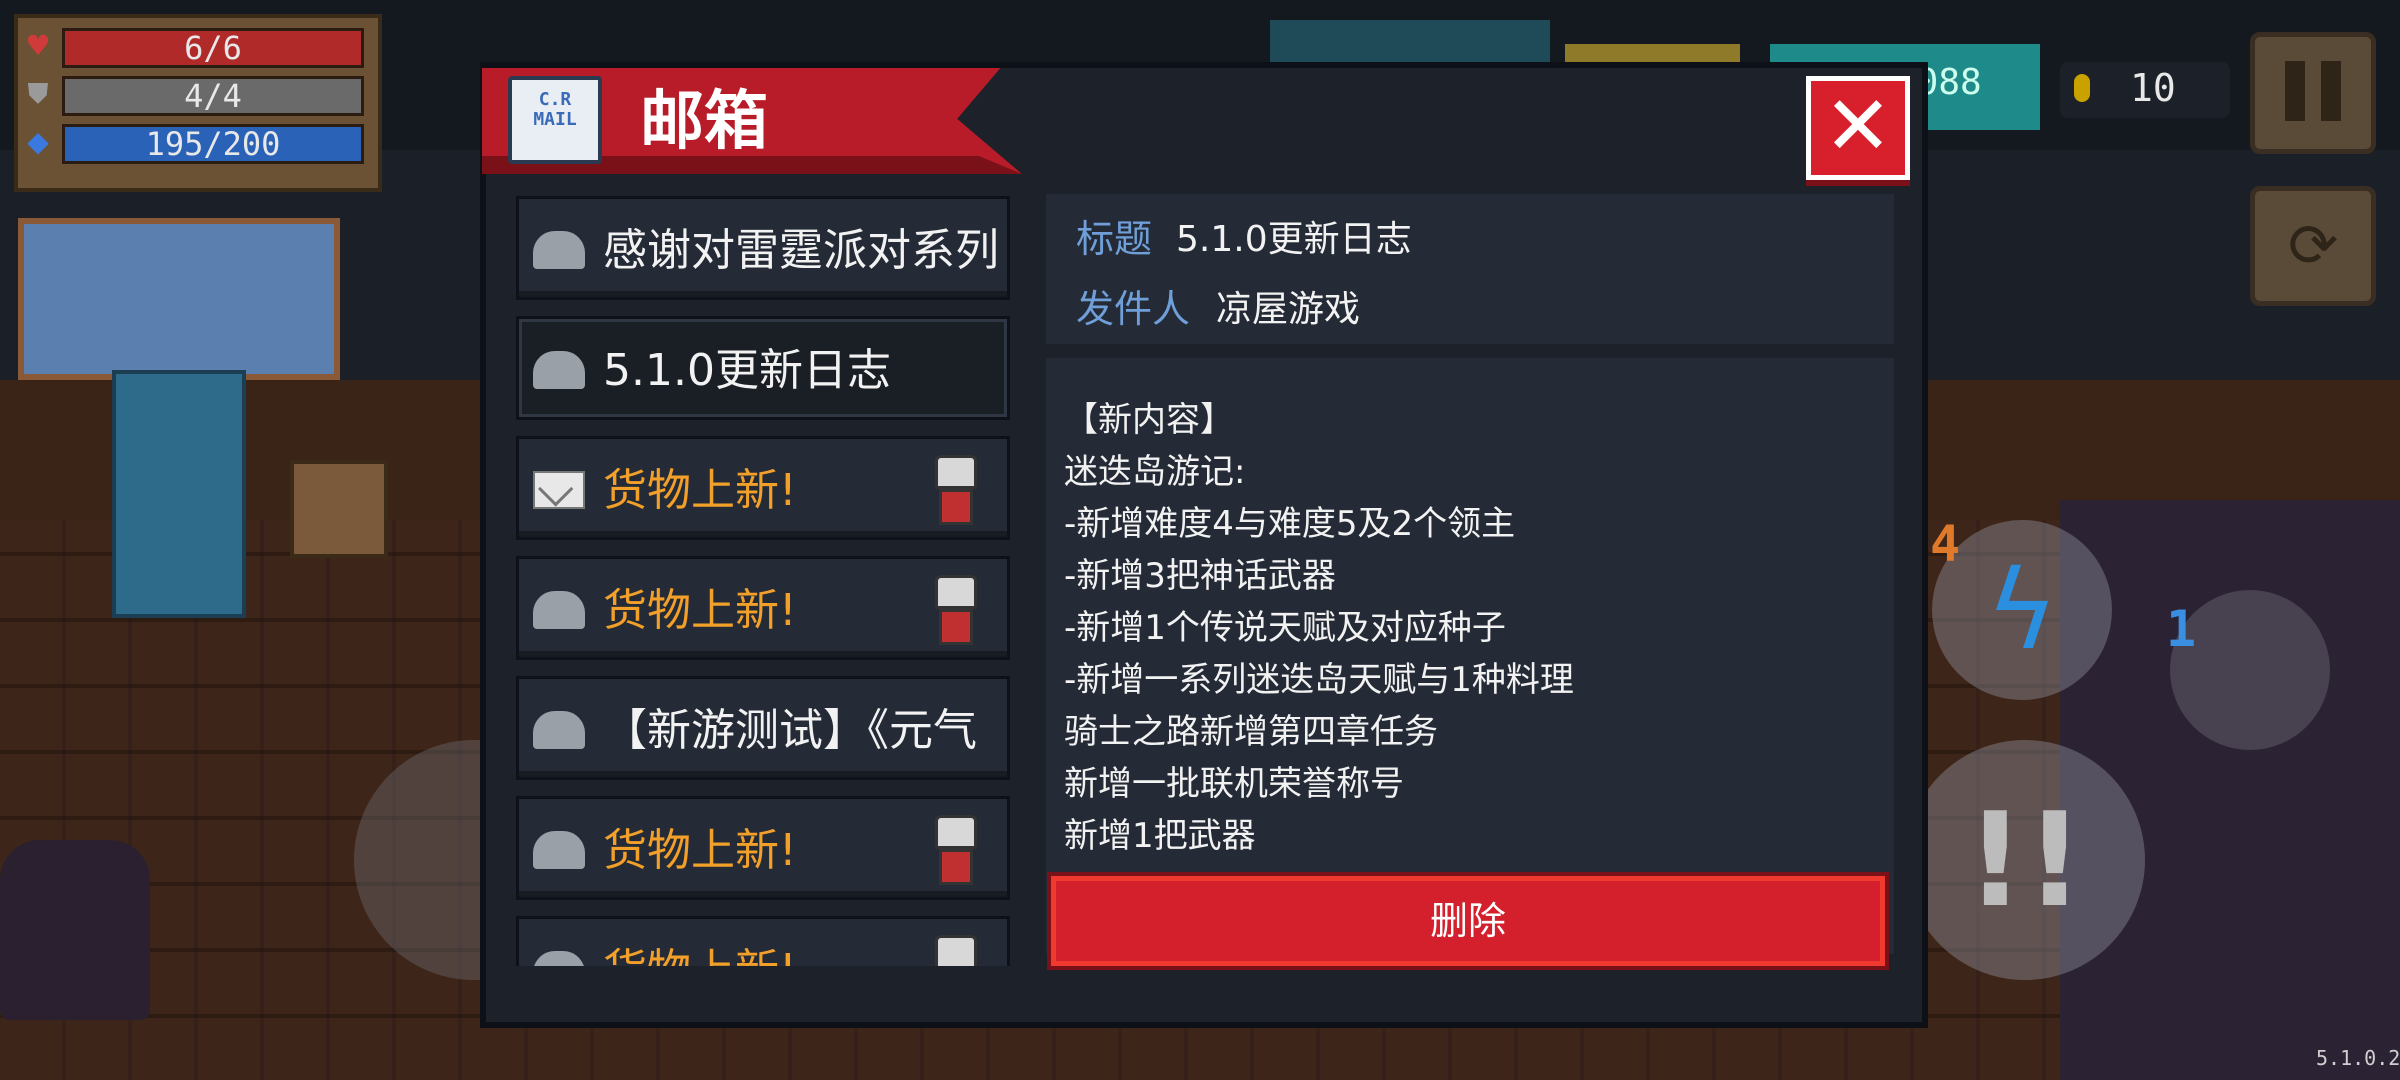 This screenshot has height=1080, width=2400. What do you see at coordinates (1468, 921) in the screenshot?
I see `delete-button: 删除` at bounding box center [1468, 921].